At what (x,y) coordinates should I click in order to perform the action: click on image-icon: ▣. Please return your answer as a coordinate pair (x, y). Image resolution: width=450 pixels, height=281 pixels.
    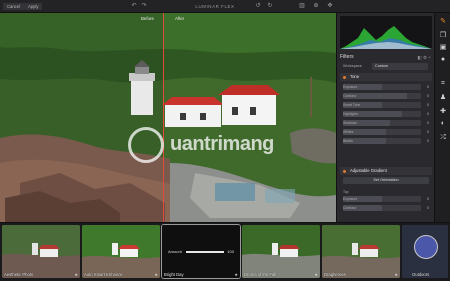
    Looking at the image, I should click on (443, 48).